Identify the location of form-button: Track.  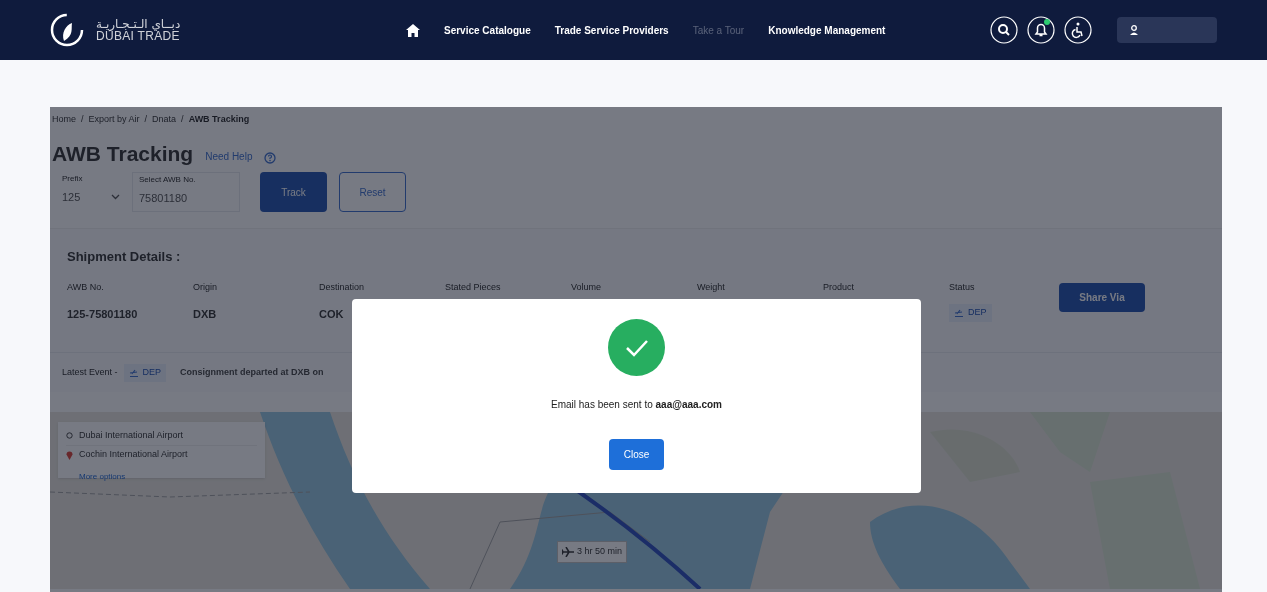
(293, 192).